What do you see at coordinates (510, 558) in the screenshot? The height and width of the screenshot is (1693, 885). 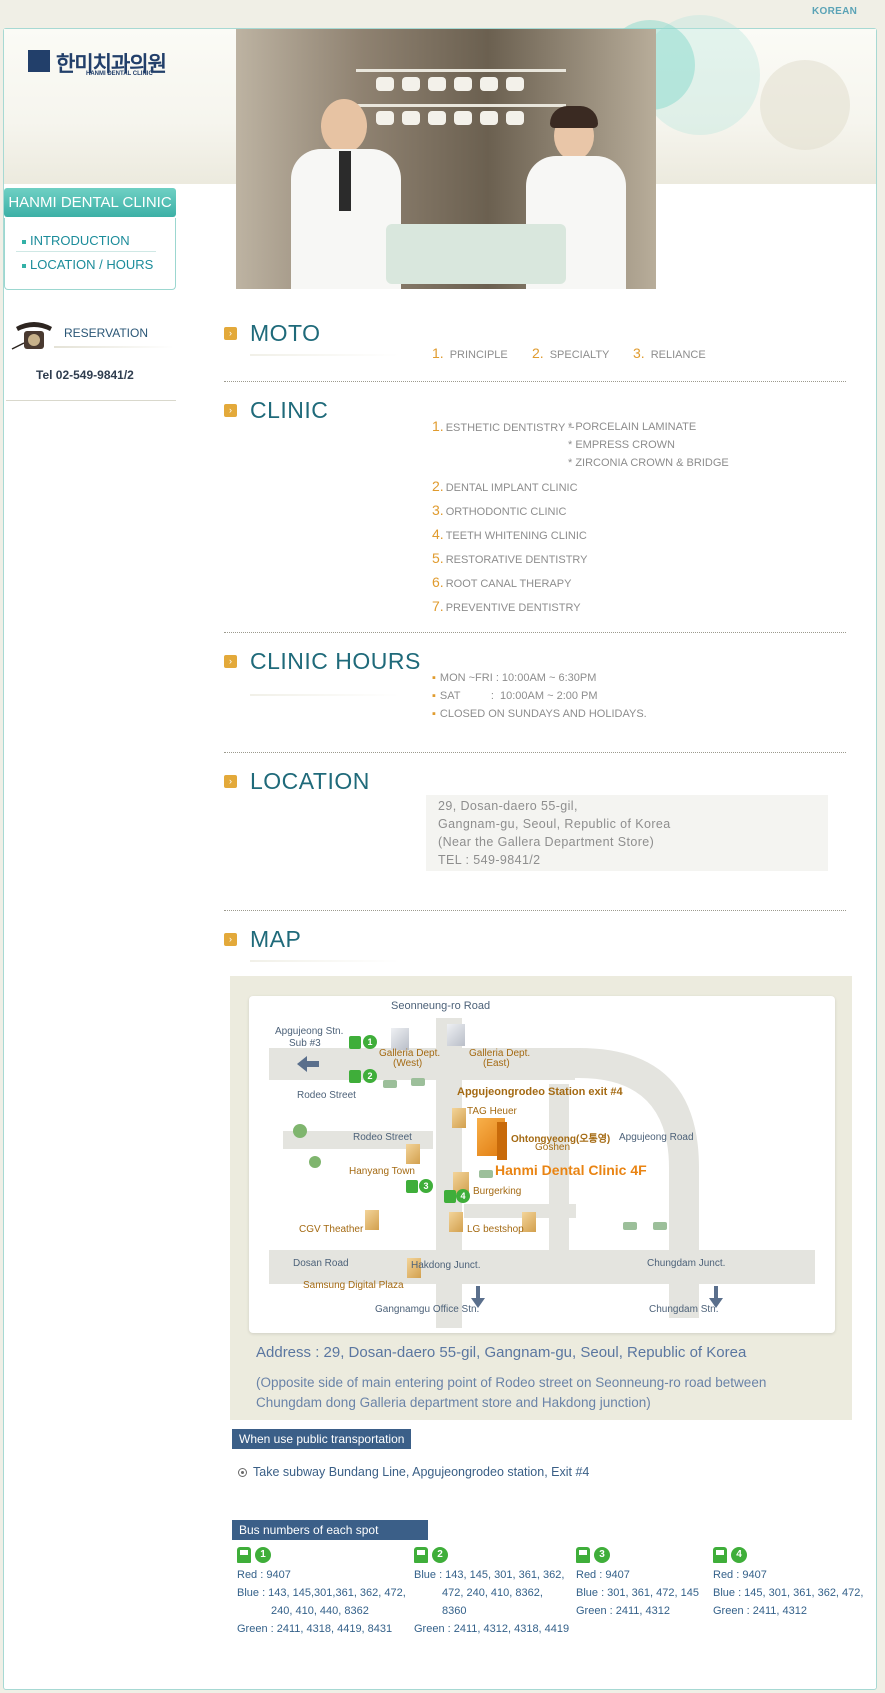 I see `clinic-item: 5. RESTORATIVE DENTISTRY` at bounding box center [510, 558].